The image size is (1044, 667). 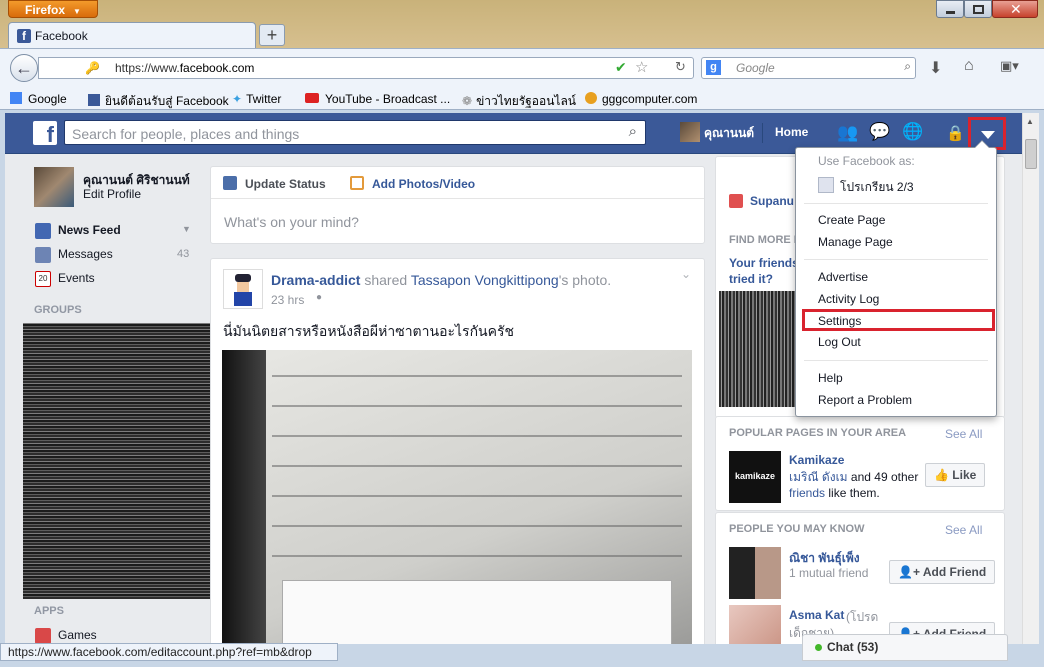 What do you see at coordinates (485, 280) in the screenshot?
I see `post-target-link: Tassapon Vongkittipong` at bounding box center [485, 280].